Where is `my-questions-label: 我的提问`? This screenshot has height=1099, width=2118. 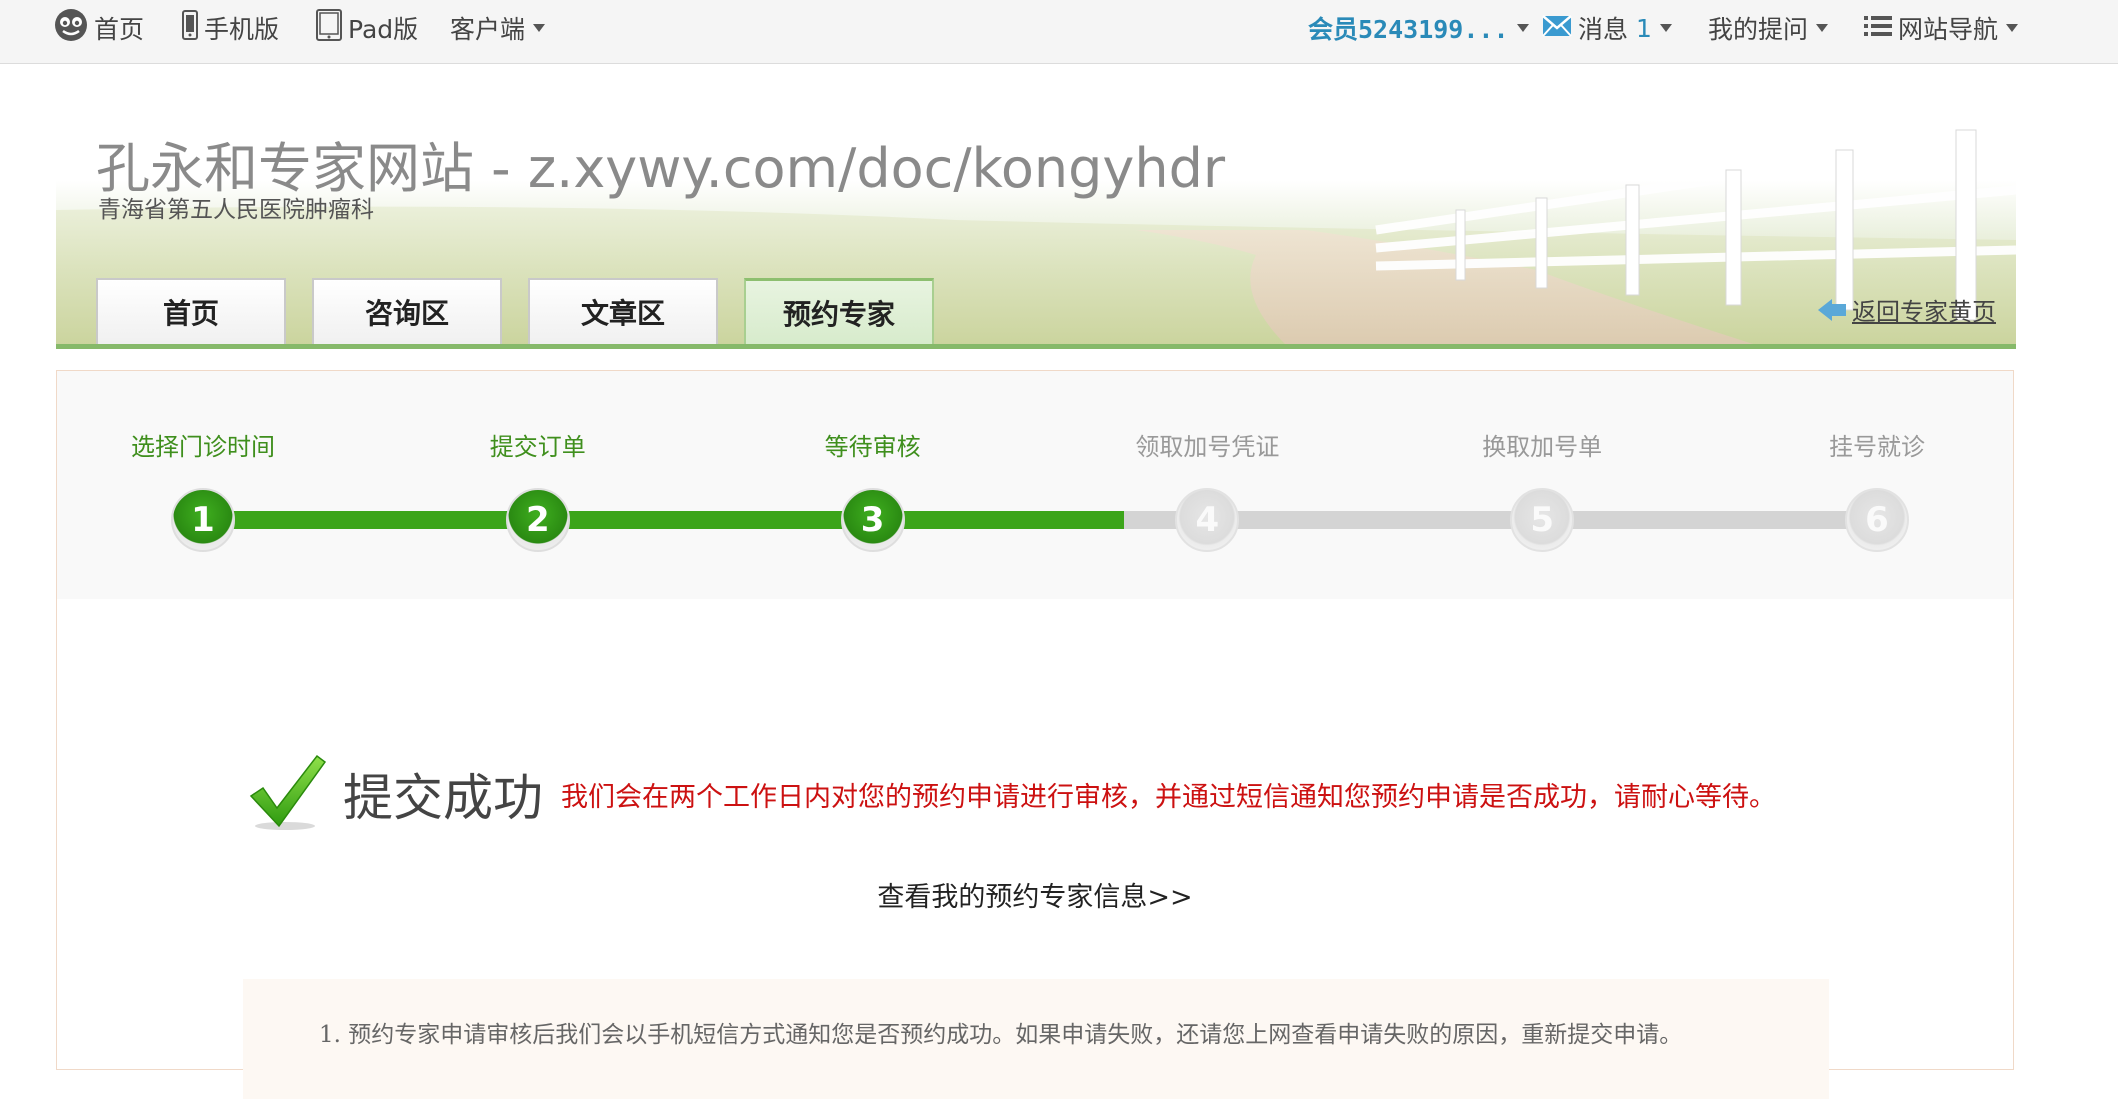
my-questions-label: 我的提问 is located at coordinates (1758, 29).